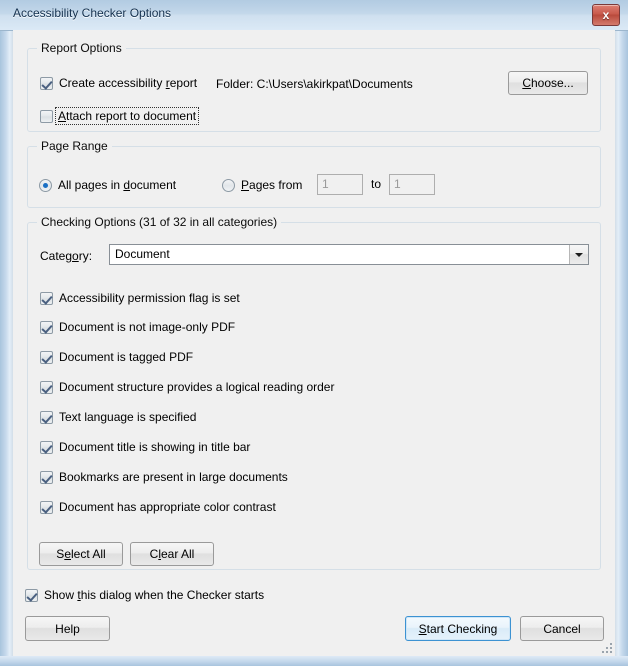 The height and width of the screenshot is (666, 628). I want to click on category-dropdown: Document, so click(349, 254).